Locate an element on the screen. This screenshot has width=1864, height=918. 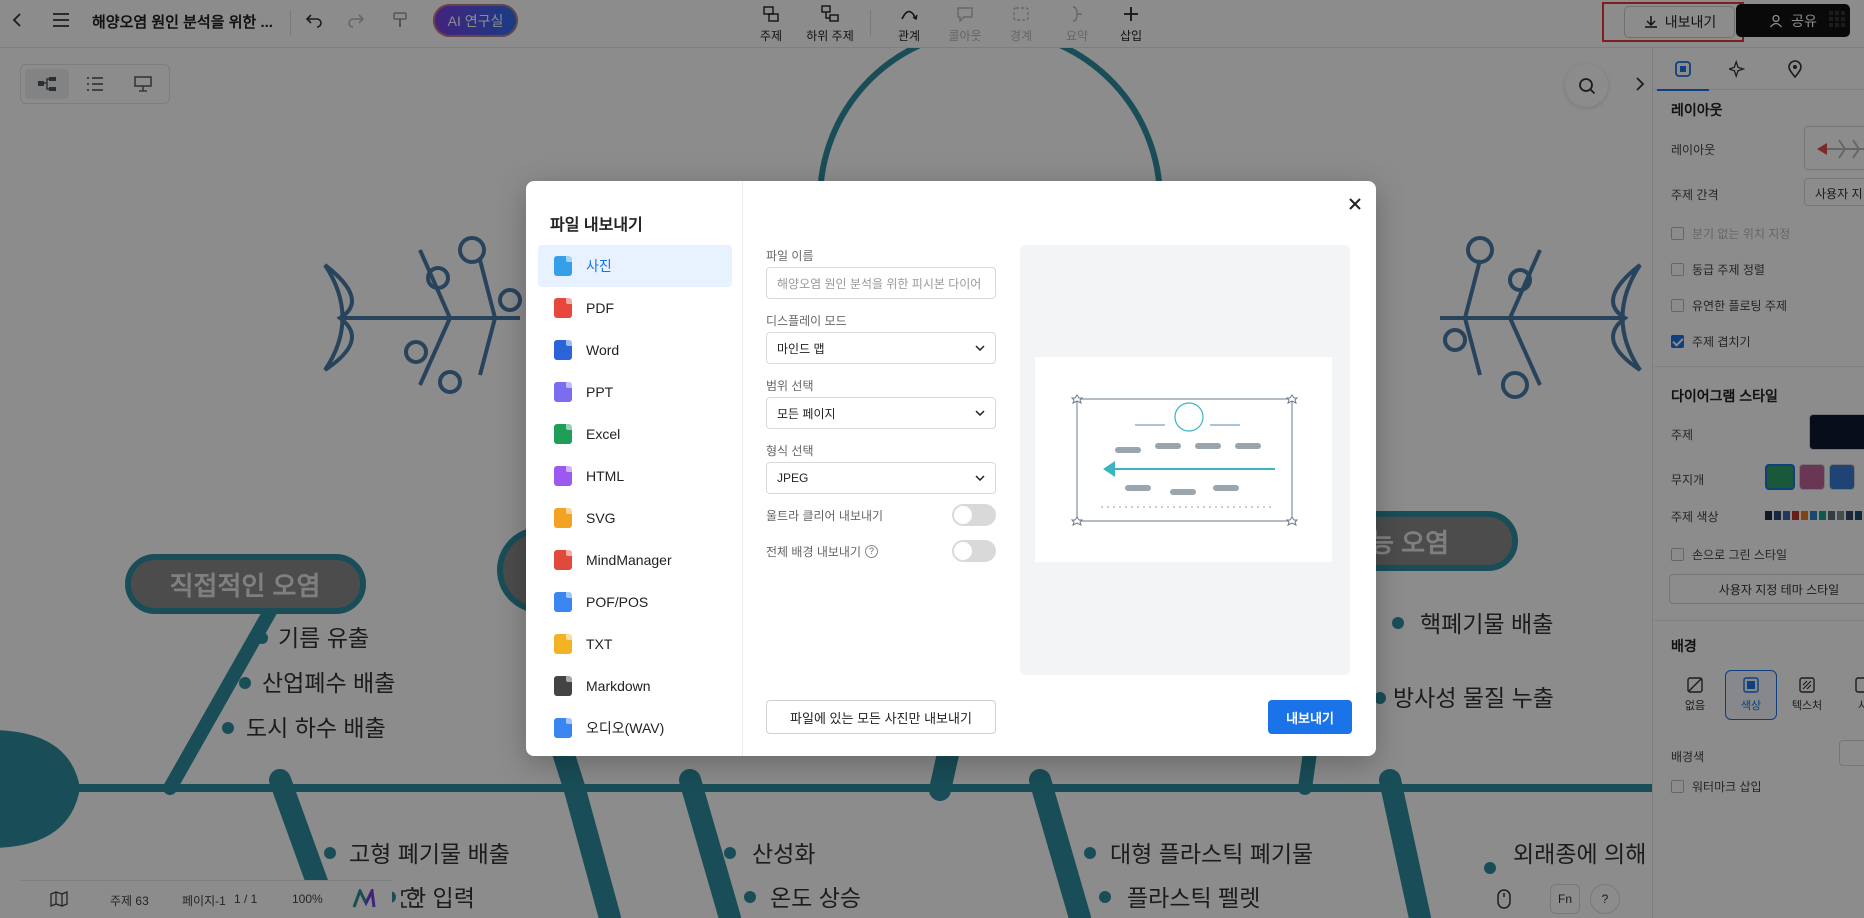
format-item: SVG is located at coordinates (635, 518).